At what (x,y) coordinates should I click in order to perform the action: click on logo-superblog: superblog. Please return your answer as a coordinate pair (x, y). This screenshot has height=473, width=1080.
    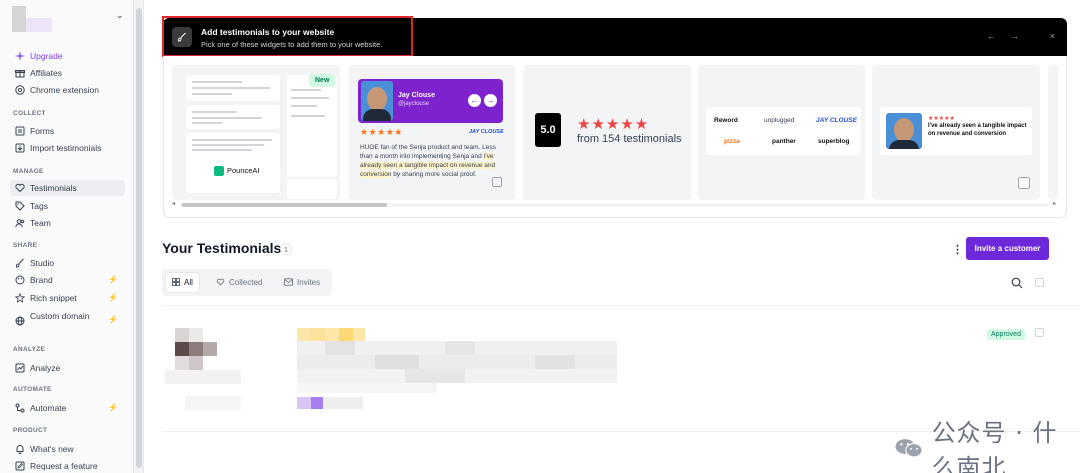
    Looking at the image, I should click on (834, 141).